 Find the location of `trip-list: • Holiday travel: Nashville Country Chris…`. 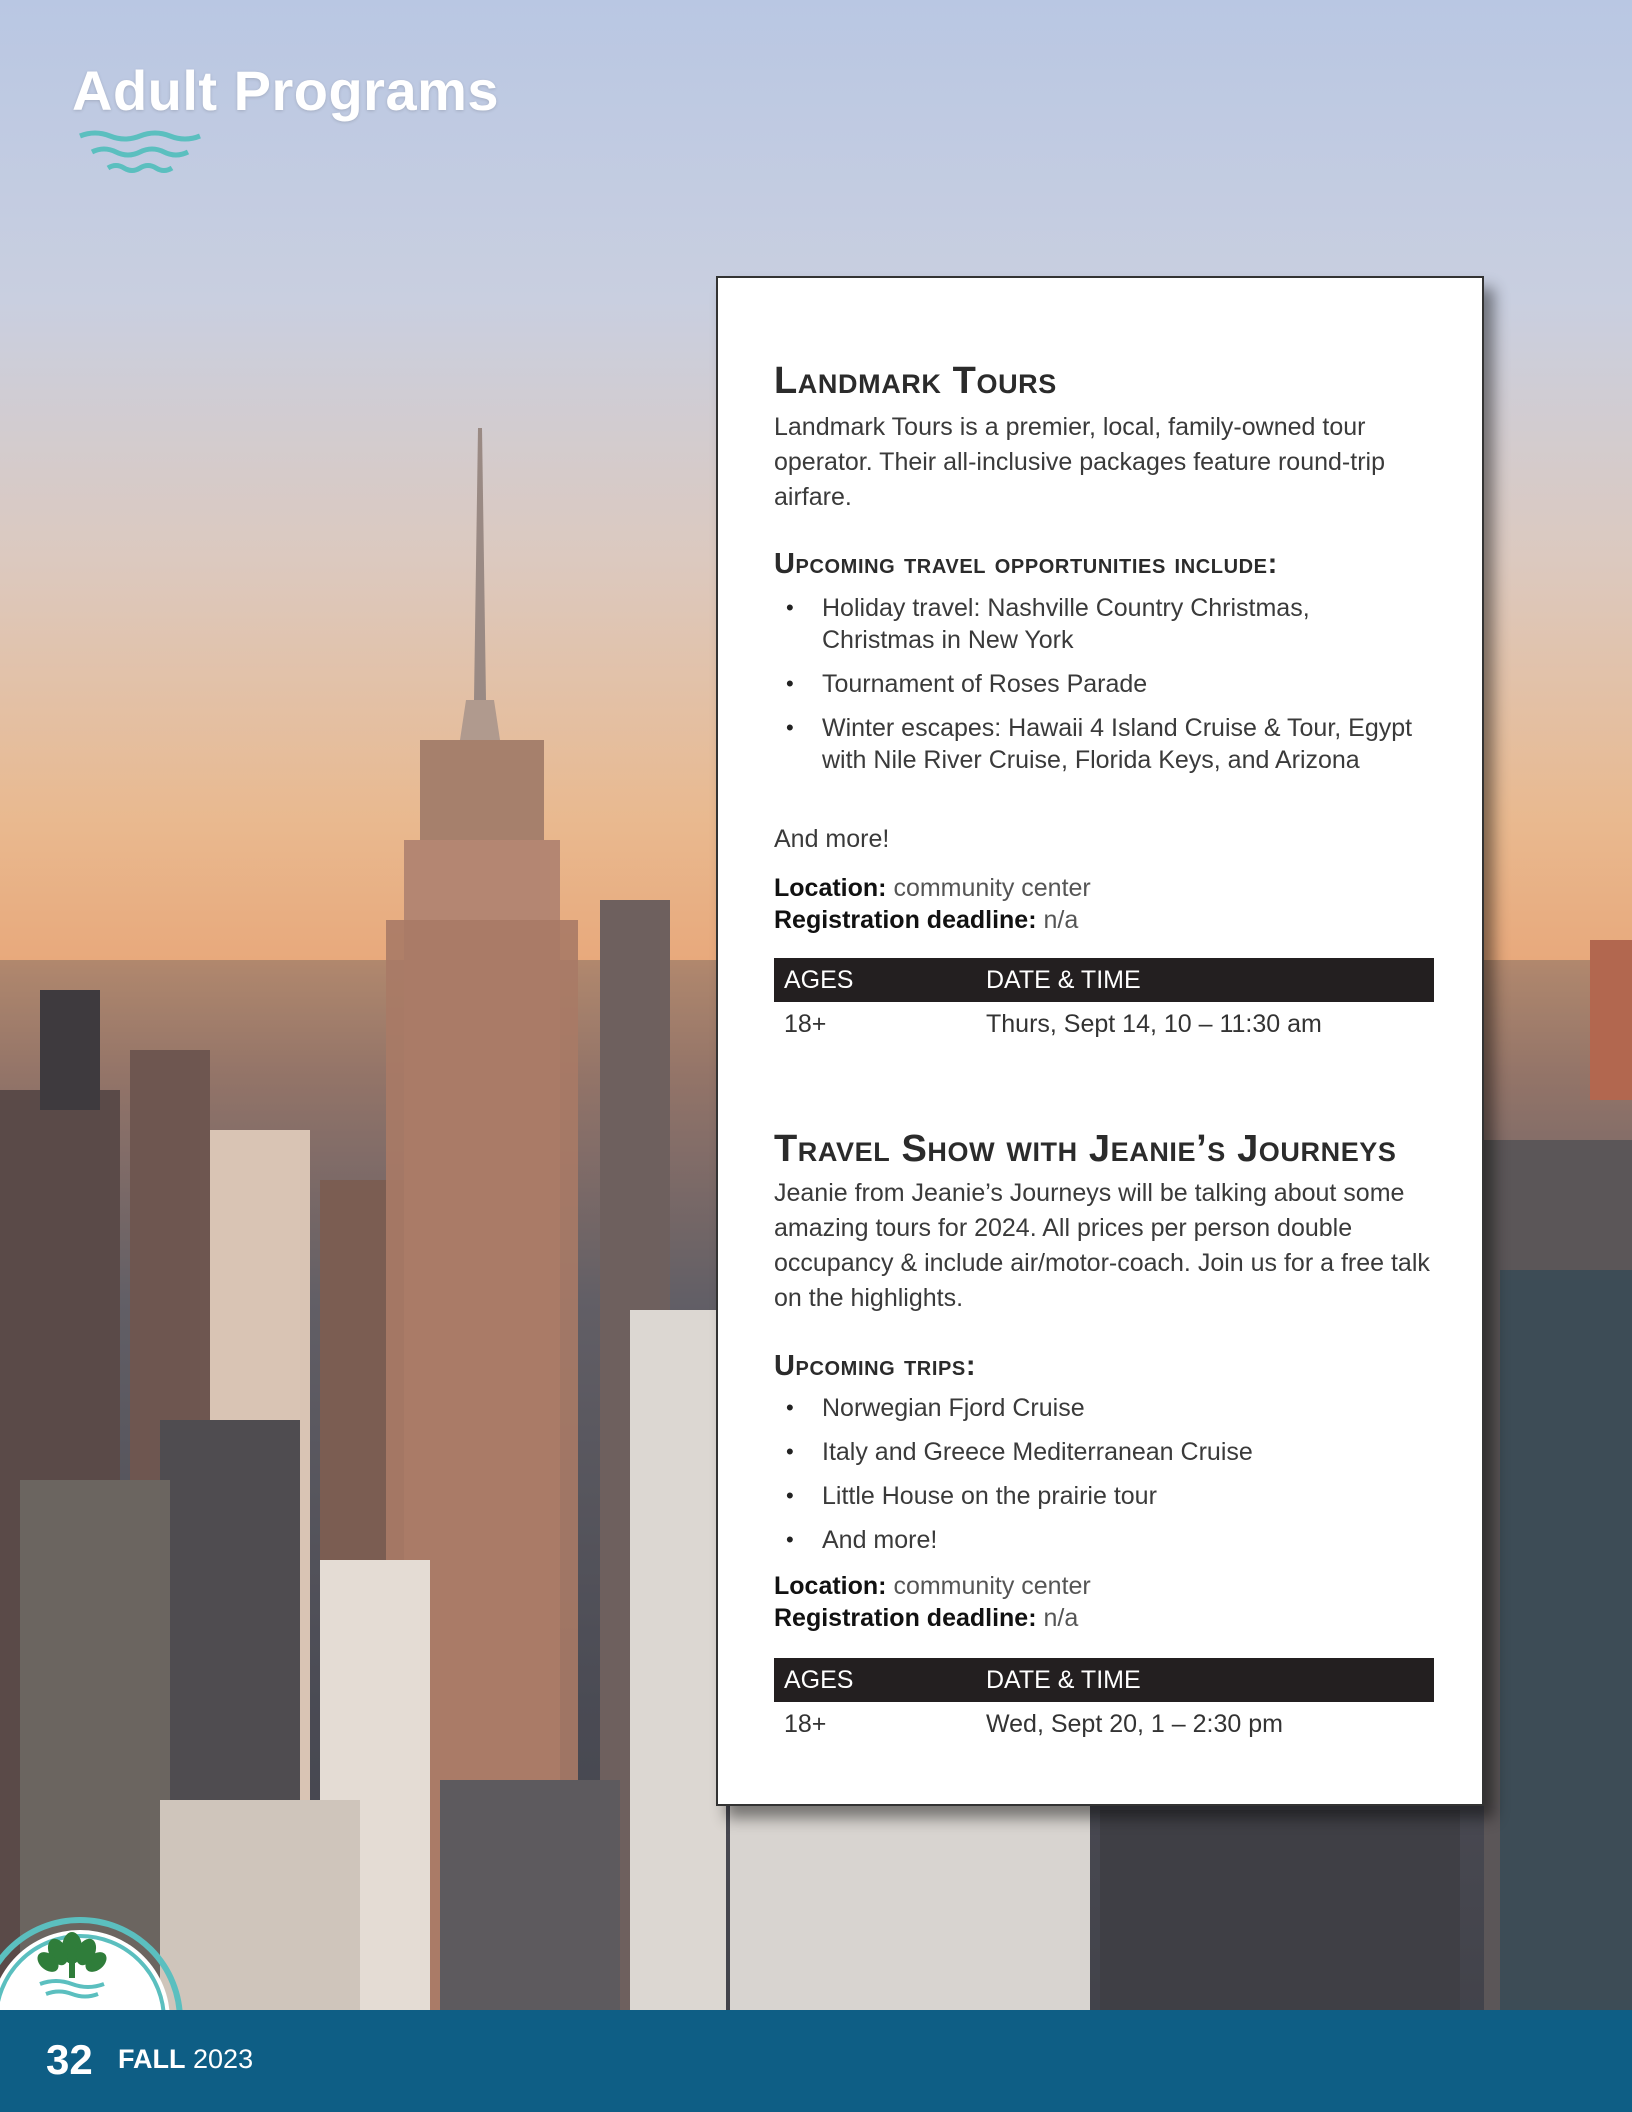

trip-list: • Holiday travel: Nashville Country Chris… is located at coordinates (1094, 684).